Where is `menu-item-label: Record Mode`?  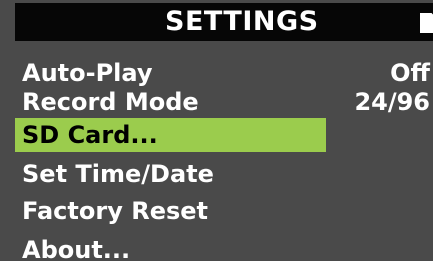
menu-item-label: Record Mode is located at coordinates (110, 102).